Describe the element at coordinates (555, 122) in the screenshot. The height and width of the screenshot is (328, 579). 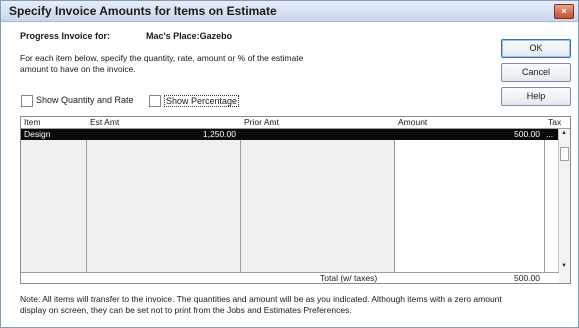
I see `col-header-tax: Tax` at that location.